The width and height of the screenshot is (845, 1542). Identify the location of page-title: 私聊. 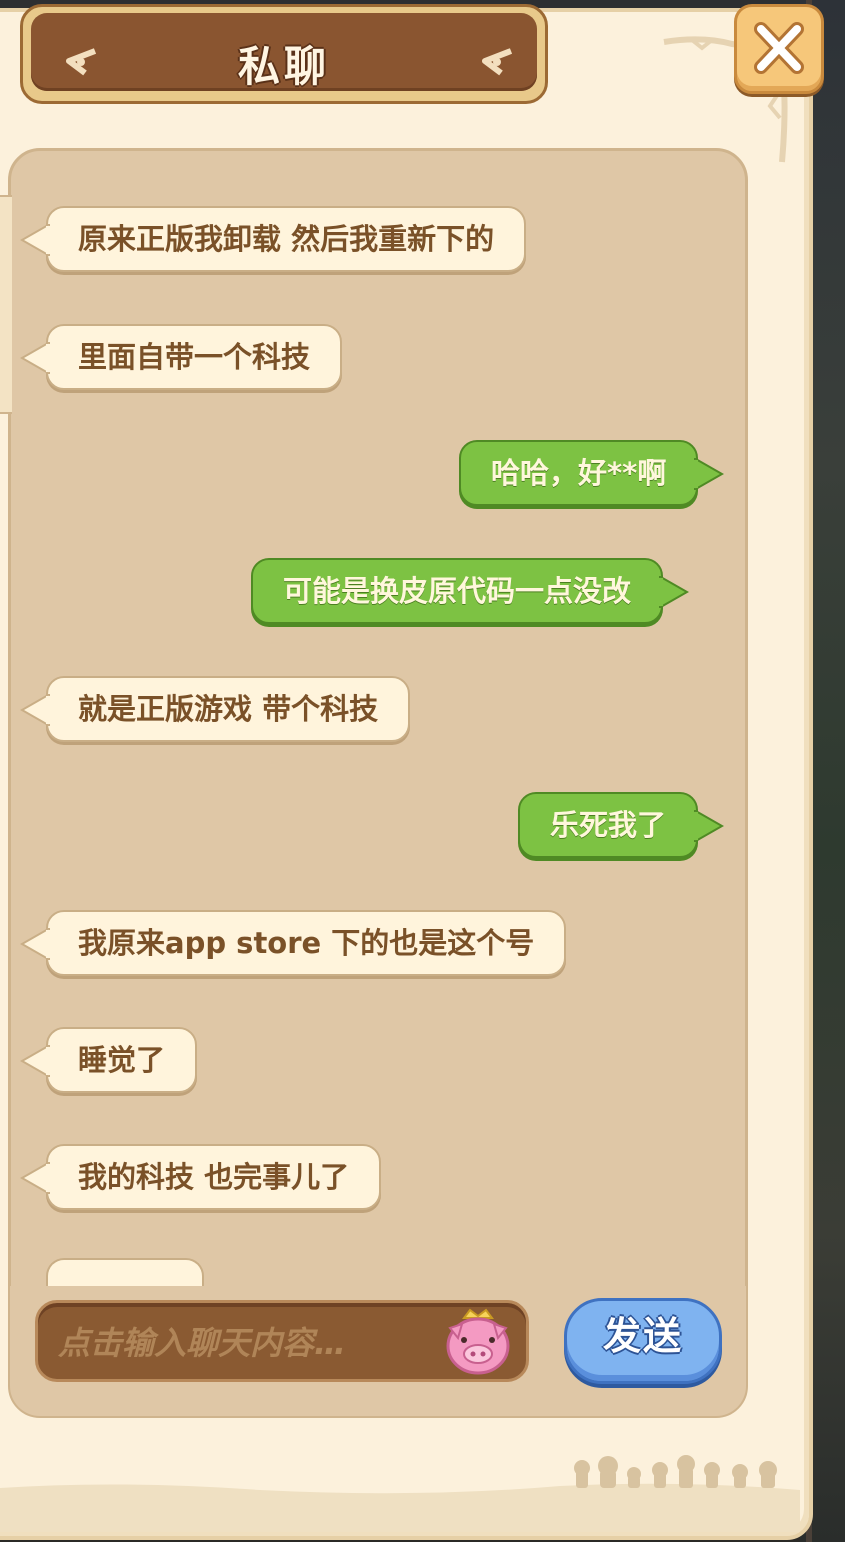
(283, 66).